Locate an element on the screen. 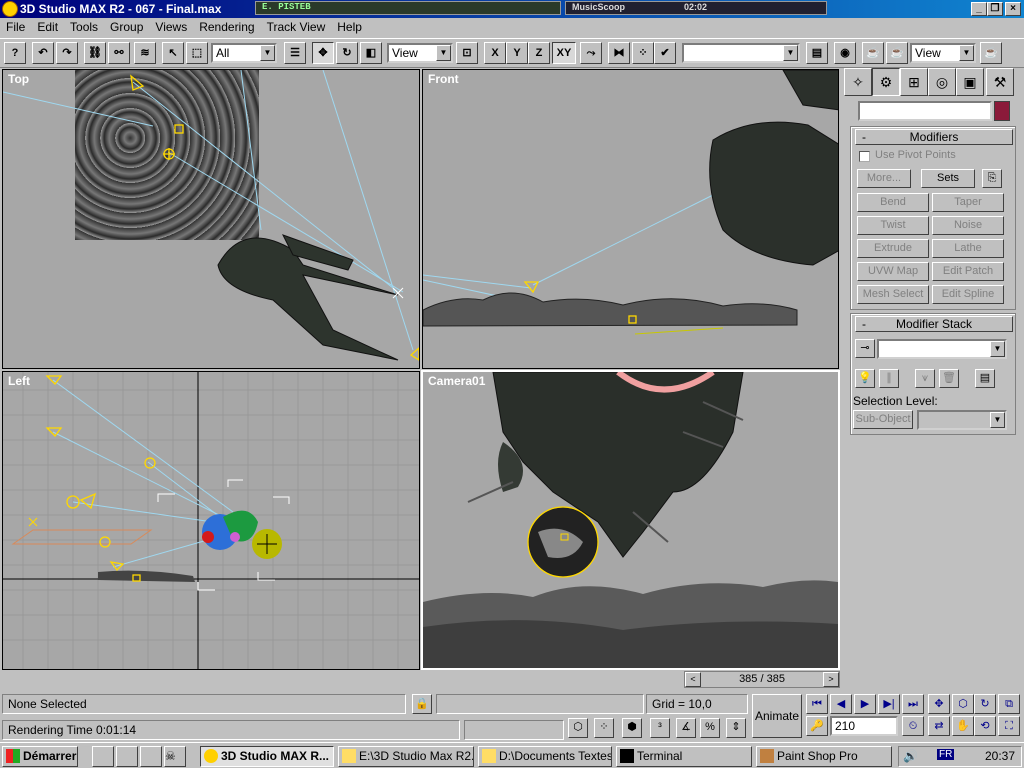 The height and width of the screenshot is (768, 1024). extrude-button: Extrude is located at coordinates (893, 248).